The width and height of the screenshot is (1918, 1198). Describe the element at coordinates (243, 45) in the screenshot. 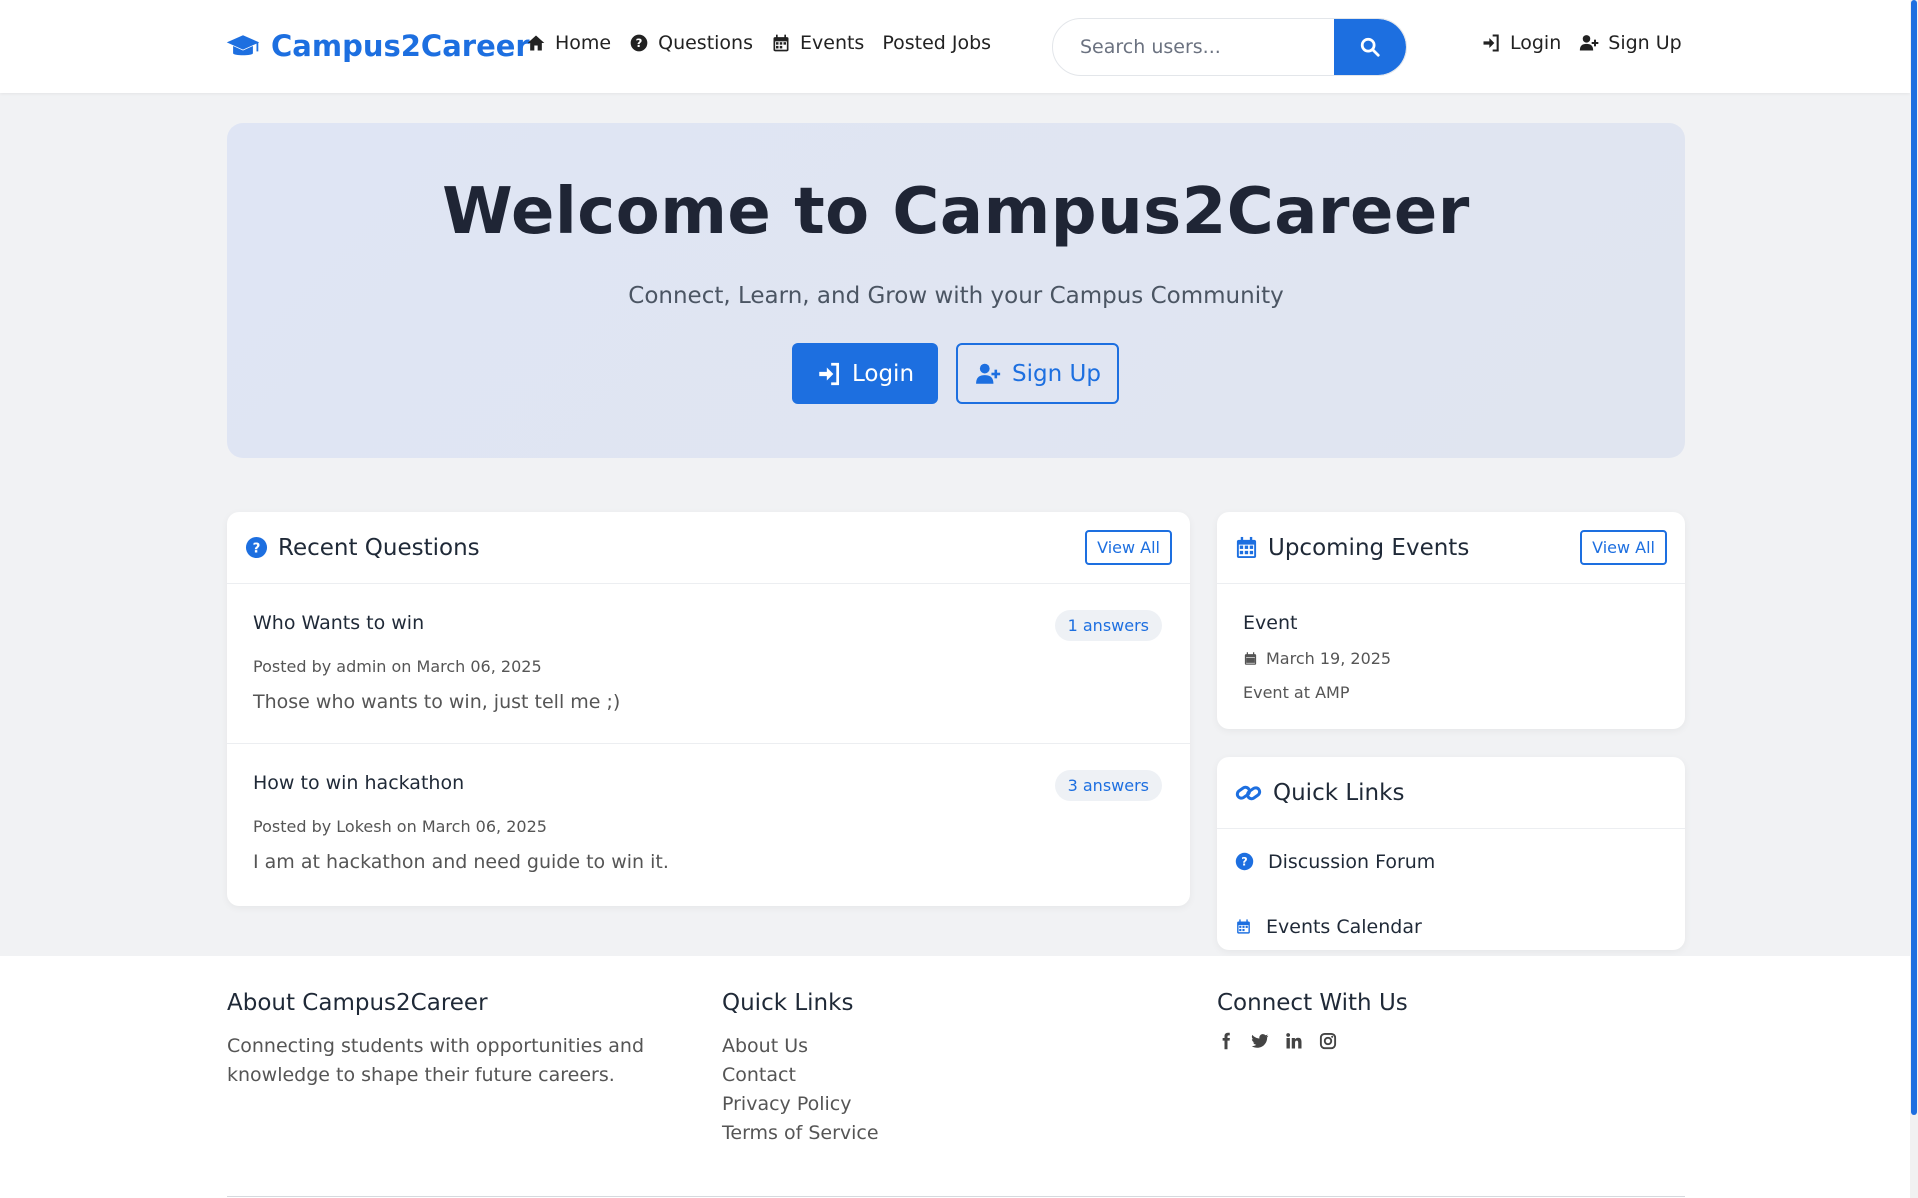

I see `graduation-cap-icon` at that location.